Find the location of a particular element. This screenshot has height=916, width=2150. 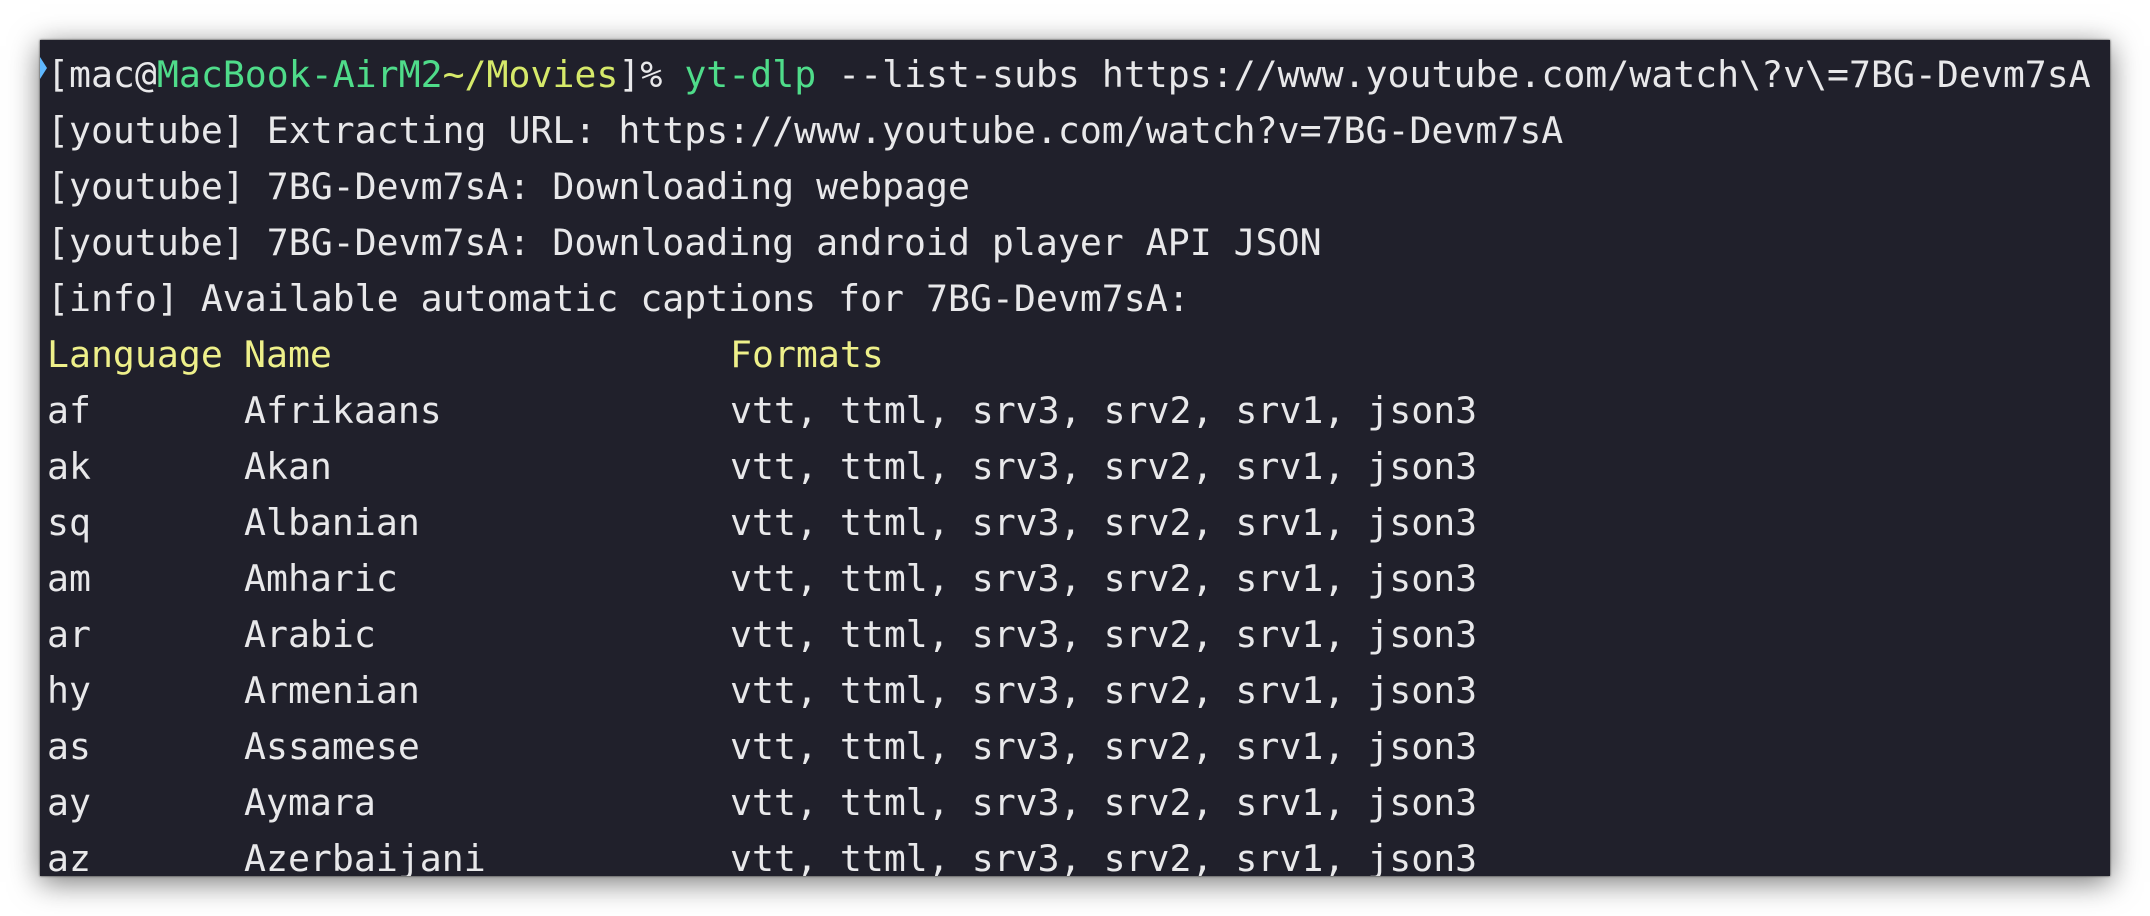

prompt-bracket-close: ] is located at coordinates (629, 74).